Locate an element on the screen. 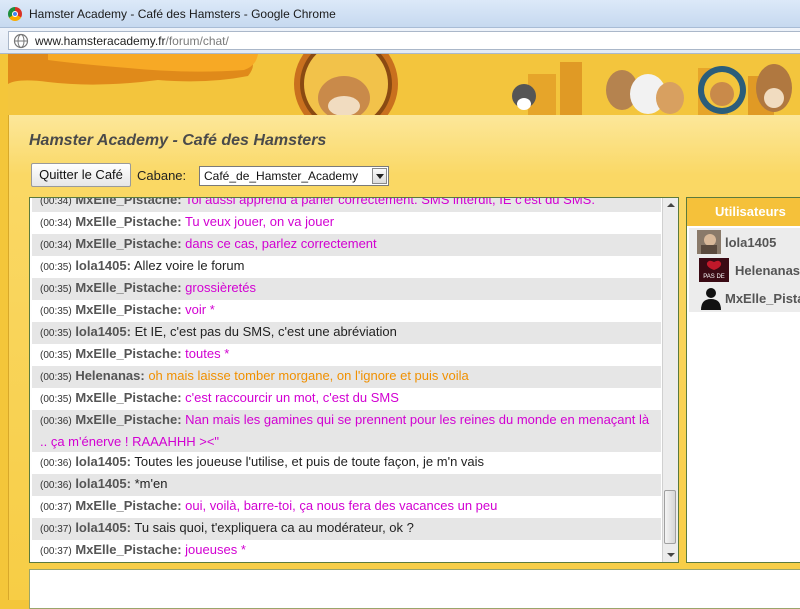 This screenshot has height=609, width=800. message-text: Allez voire le forum is located at coordinates (189, 265).